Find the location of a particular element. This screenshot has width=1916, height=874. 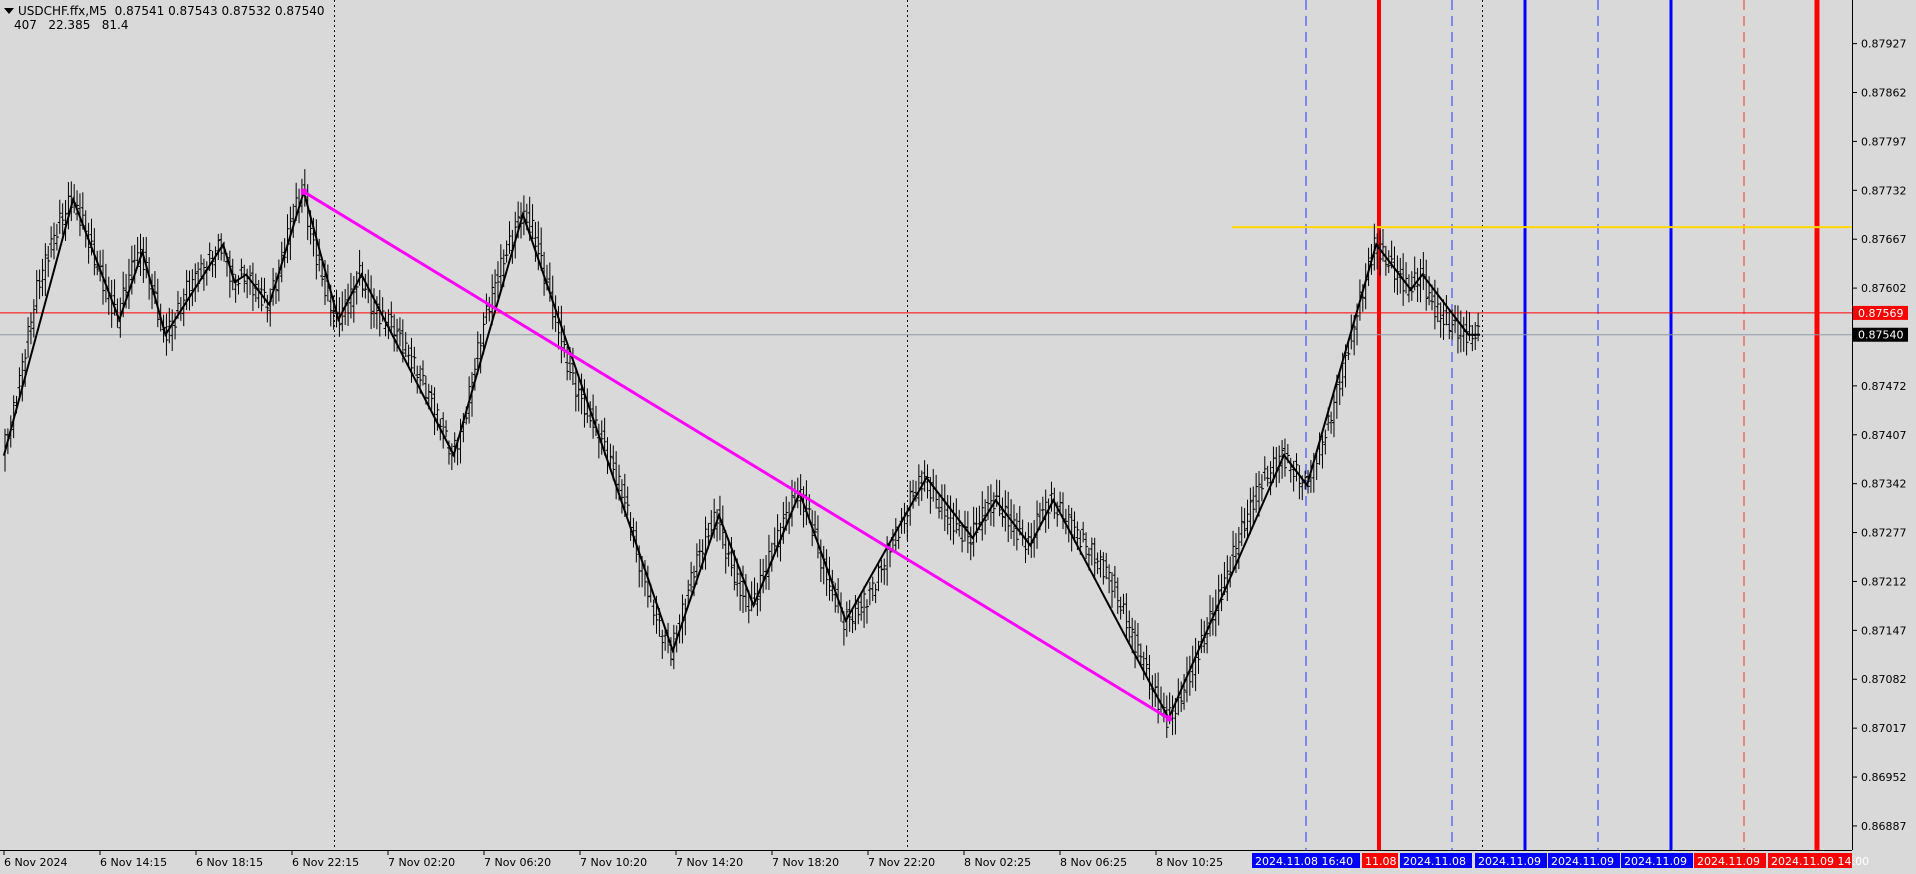

time-label-text: 2024.11.09 14:00 is located at coordinates (1820, 861).